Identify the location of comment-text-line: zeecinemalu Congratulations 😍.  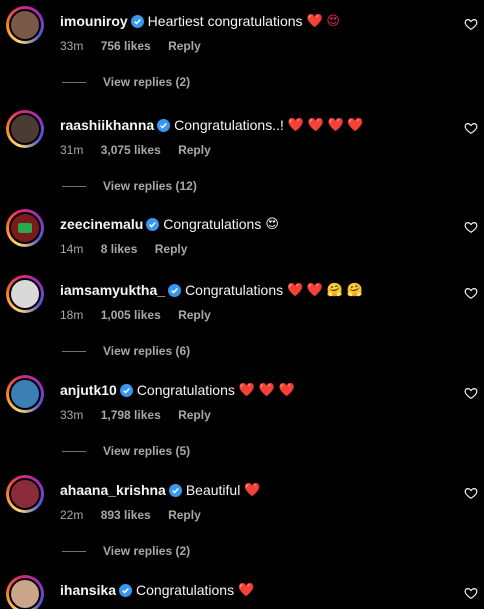
(169, 224).